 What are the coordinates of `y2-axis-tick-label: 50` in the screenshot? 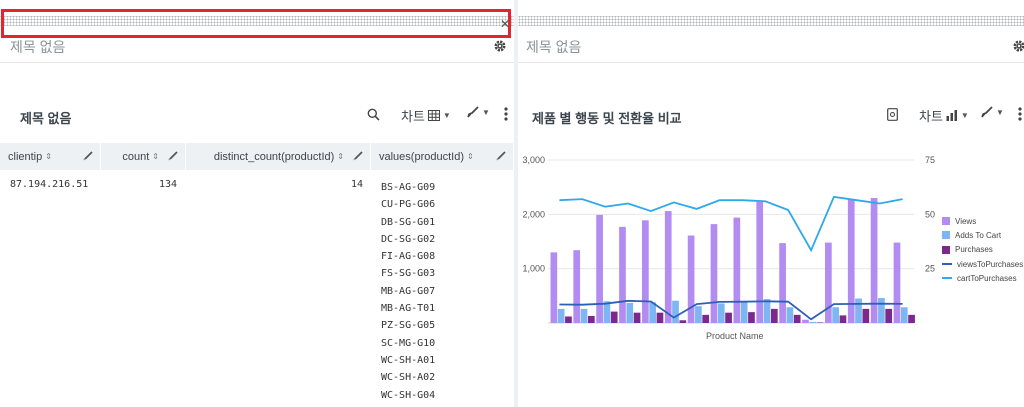 It's located at (930, 214).